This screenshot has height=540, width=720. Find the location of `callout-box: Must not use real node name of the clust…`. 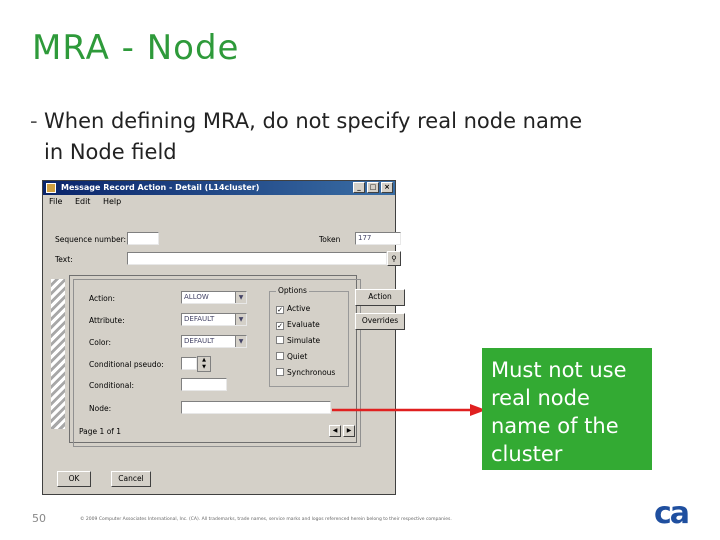

callout-box: Must not use real node name of the clust… is located at coordinates (567, 409).